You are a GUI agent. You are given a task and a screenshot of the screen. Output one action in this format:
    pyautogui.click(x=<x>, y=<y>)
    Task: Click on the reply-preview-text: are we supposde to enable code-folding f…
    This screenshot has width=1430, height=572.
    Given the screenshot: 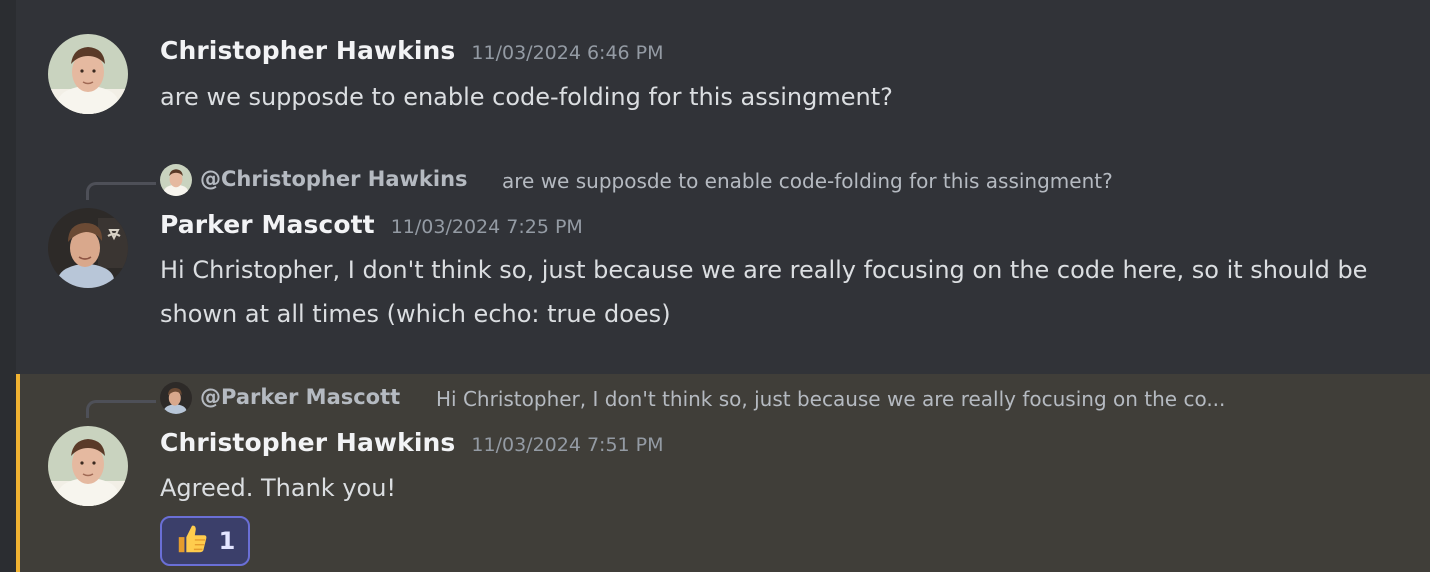 What is the action you would take?
    pyautogui.click(x=807, y=181)
    